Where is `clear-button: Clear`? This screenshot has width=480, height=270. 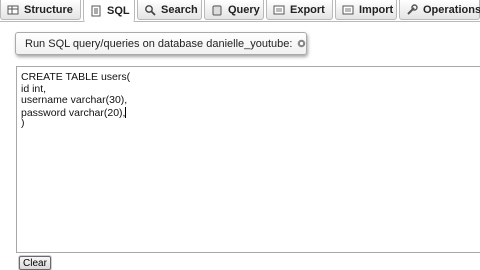
clear-button: Clear is located at coordinates (35, 263).